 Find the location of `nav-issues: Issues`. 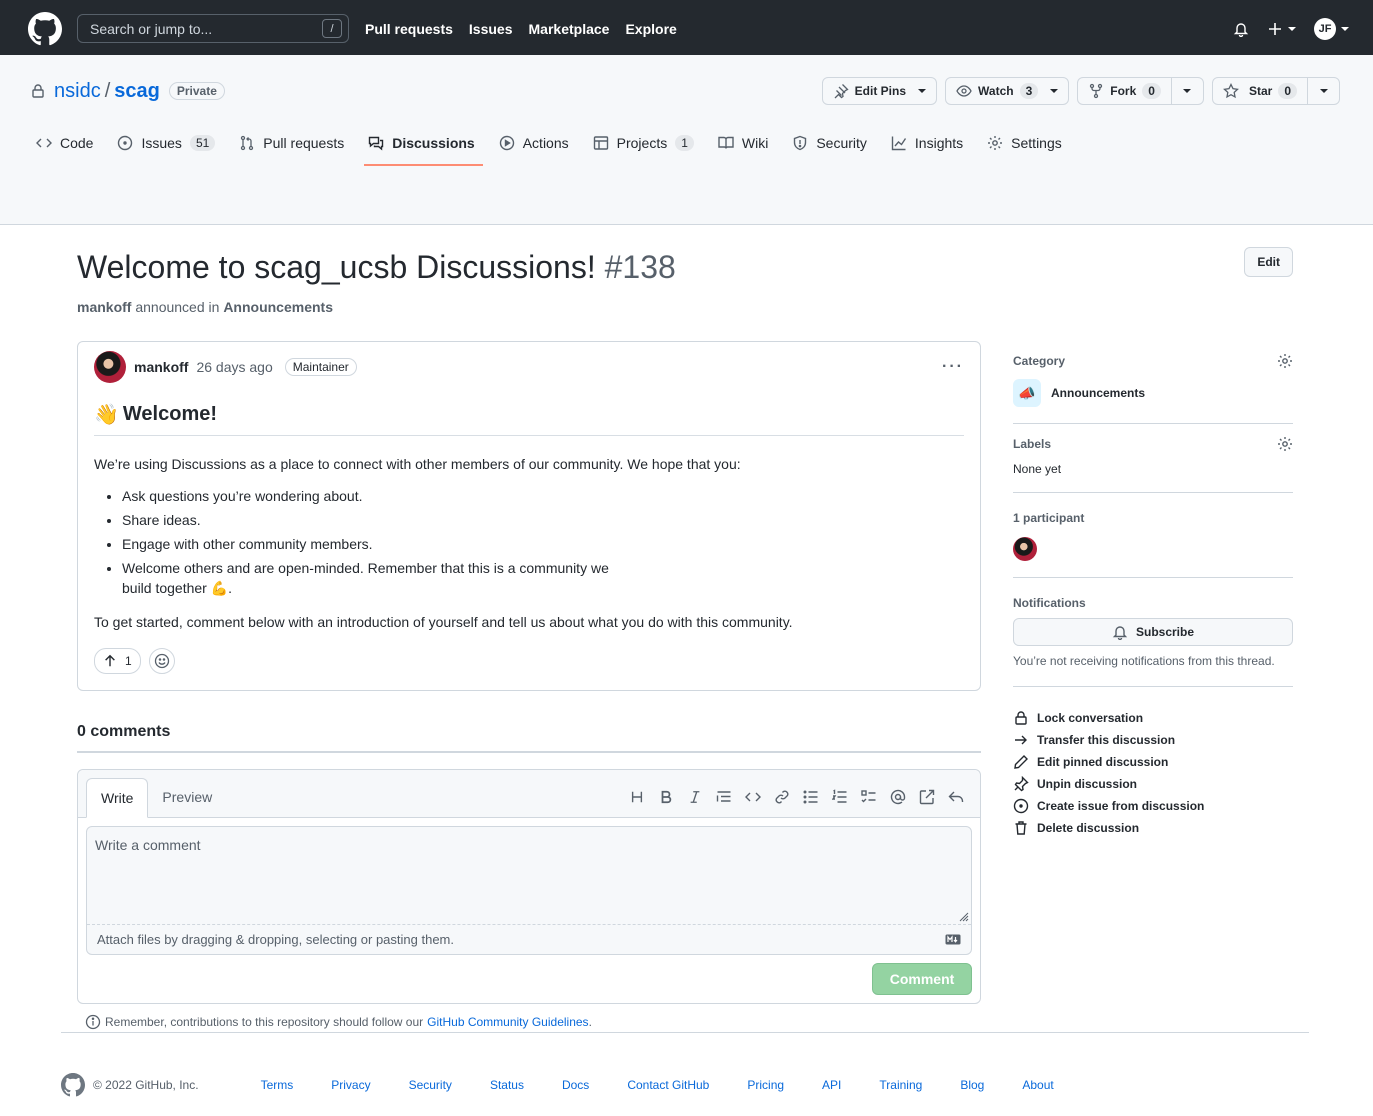

nav-issues: Issues is located at coordinates (491, 29).